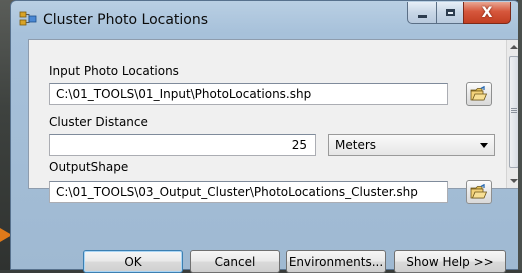 This screenshot has width=522, height=273. Describe the element at coordinates (422, 13) in the screenshot. I see `minimize-button` at that location.